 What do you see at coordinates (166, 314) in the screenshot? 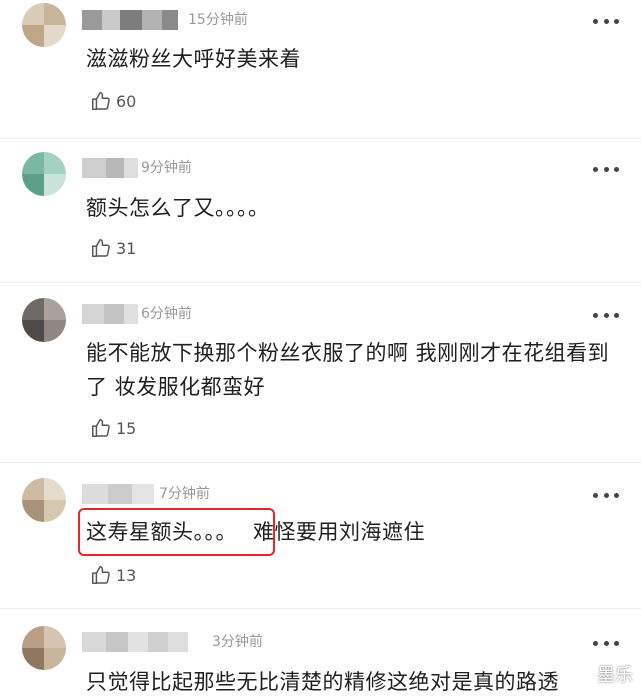
I see `comment-time: 6分钟前` at bounding box center [166, 314].